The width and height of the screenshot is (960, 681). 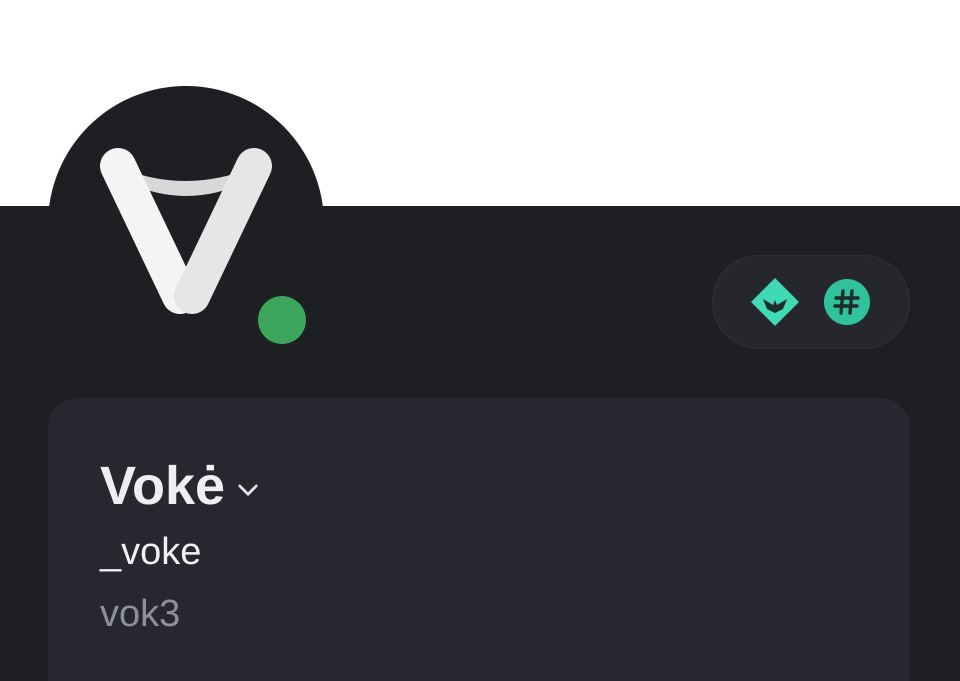 What do you see at coordinates (151, 552) in the screenshot?
I see `username: _voke` at bounding box center [151, 552].